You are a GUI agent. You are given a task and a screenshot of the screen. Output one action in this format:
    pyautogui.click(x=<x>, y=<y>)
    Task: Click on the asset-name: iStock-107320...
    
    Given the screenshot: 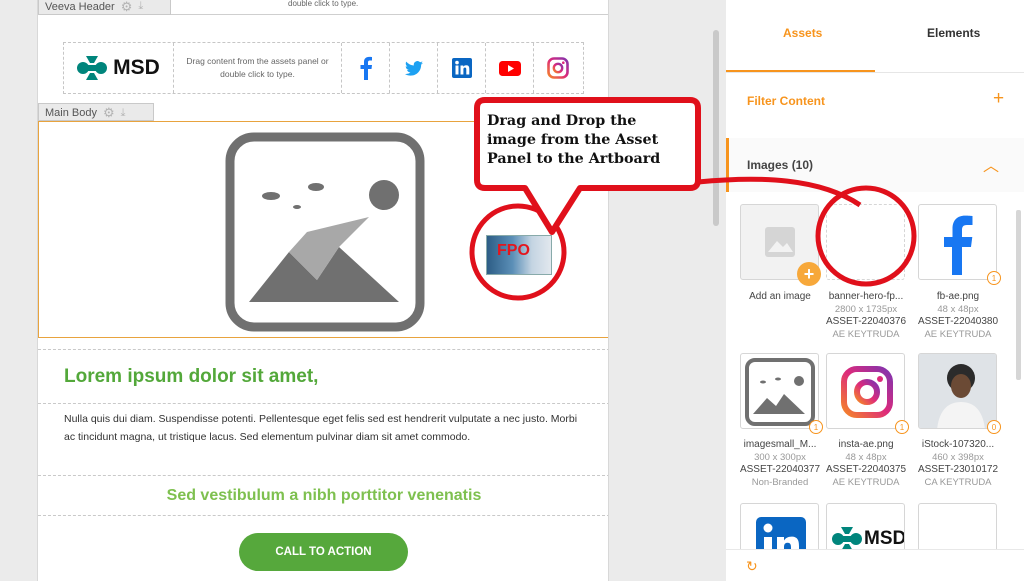 What is the action you would take?
    pyautogui.click(x=958, y=445)
    